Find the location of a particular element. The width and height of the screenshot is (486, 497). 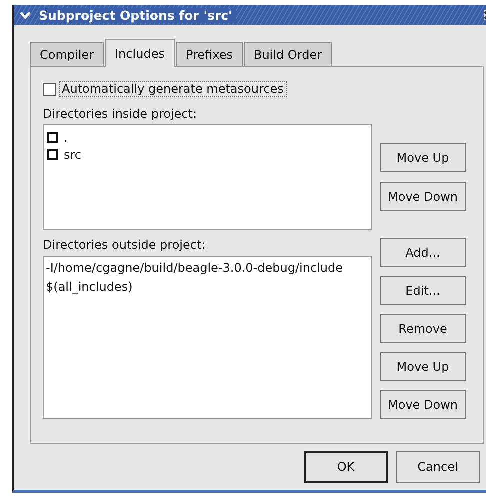

window-title: Subproject Options for 'src' is located at coordinates (137, 15).